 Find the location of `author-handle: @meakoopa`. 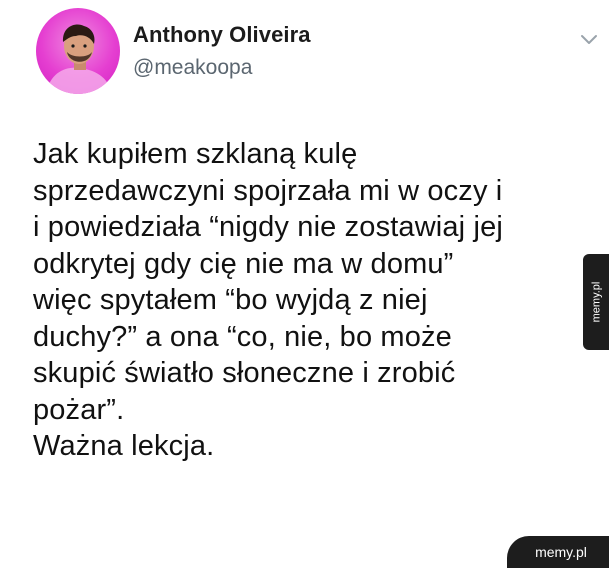

author-handle: @meakoopa is located at coordinates (192, 68).